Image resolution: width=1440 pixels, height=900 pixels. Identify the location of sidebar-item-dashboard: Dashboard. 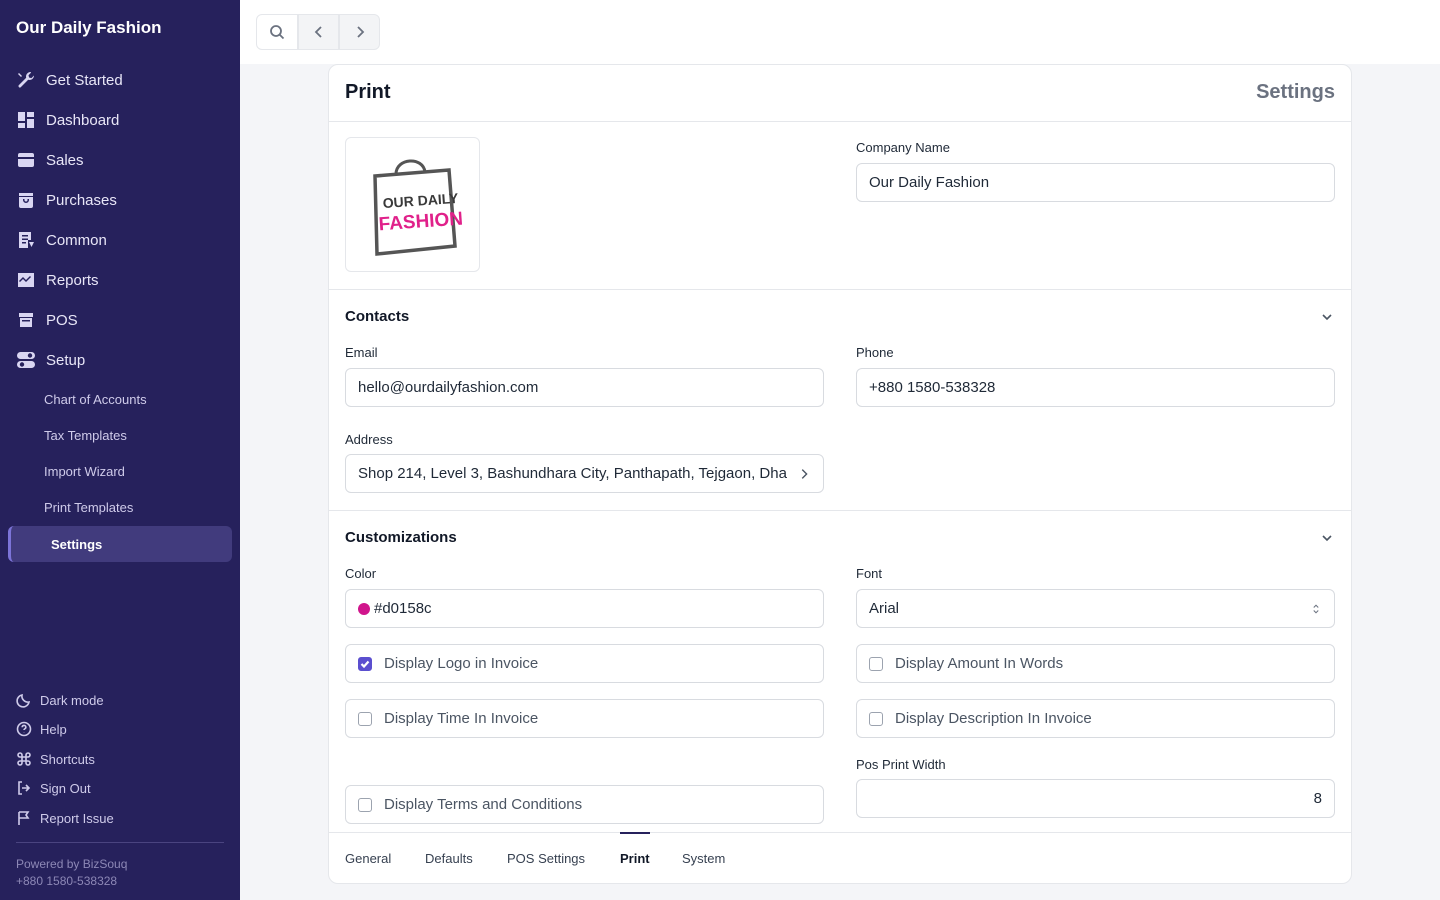
(120, 120).